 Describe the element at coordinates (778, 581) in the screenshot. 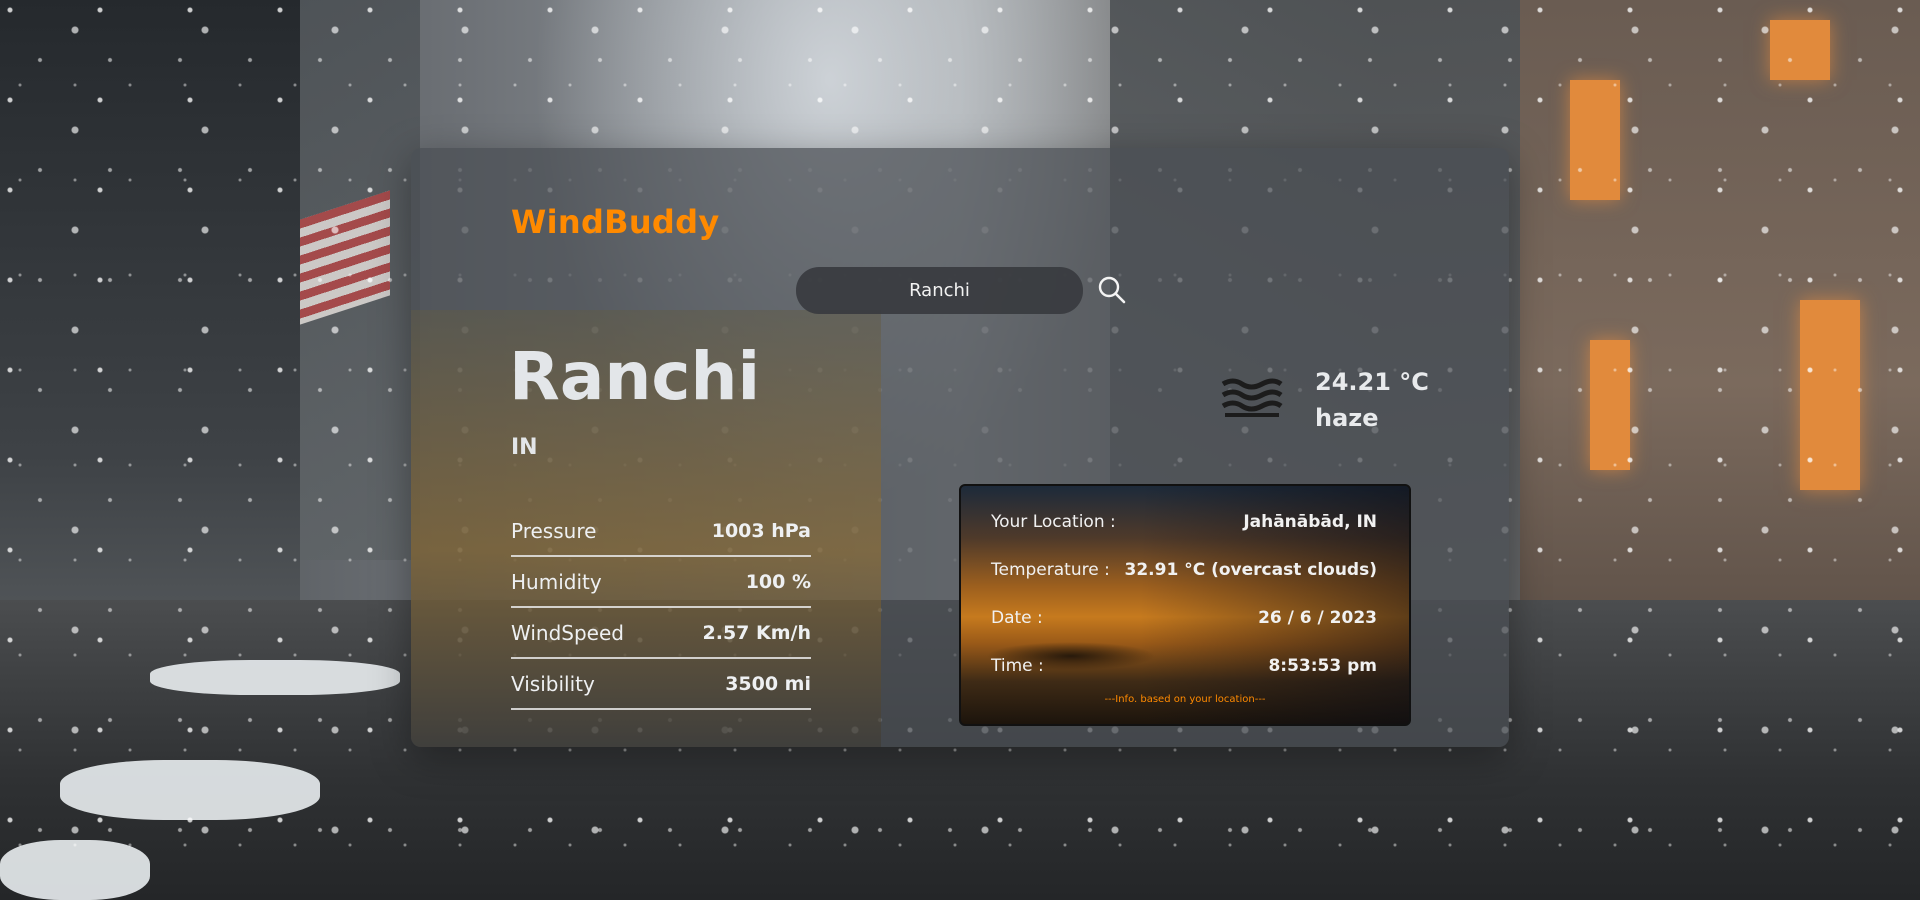

I see `stat-value: 100 %` at that location.